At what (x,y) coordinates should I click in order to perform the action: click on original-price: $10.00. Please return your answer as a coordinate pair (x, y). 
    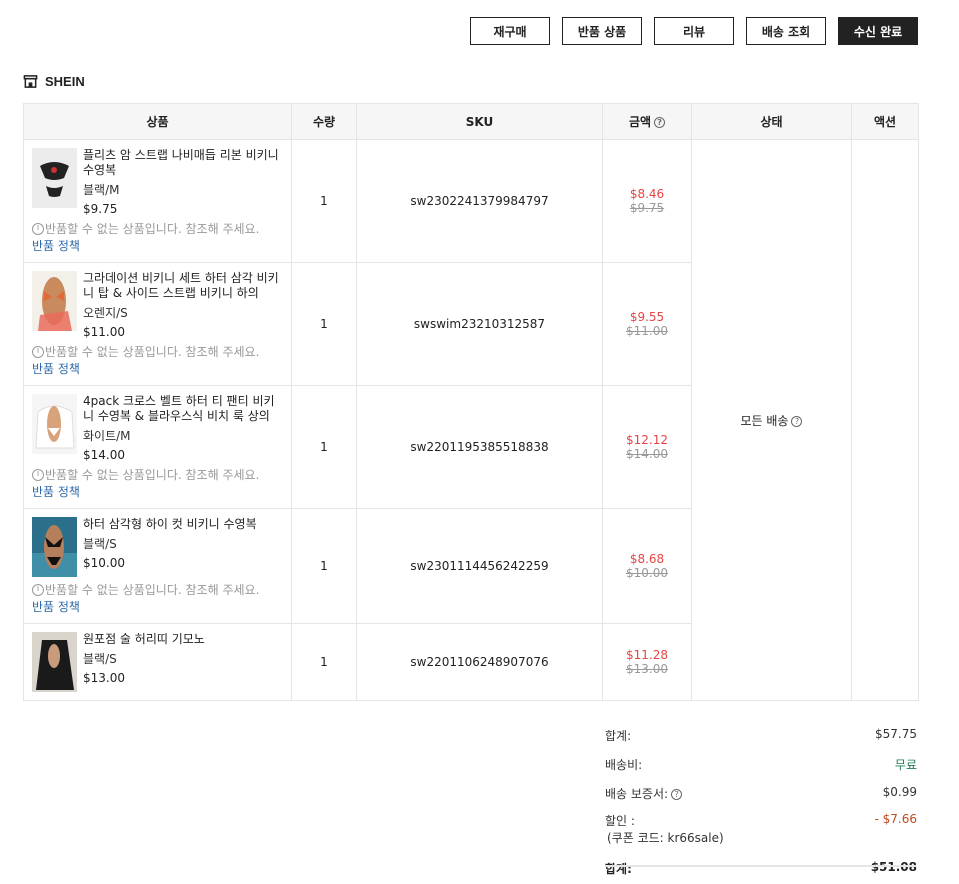
    Looking at the image, I should click on (647, 573).